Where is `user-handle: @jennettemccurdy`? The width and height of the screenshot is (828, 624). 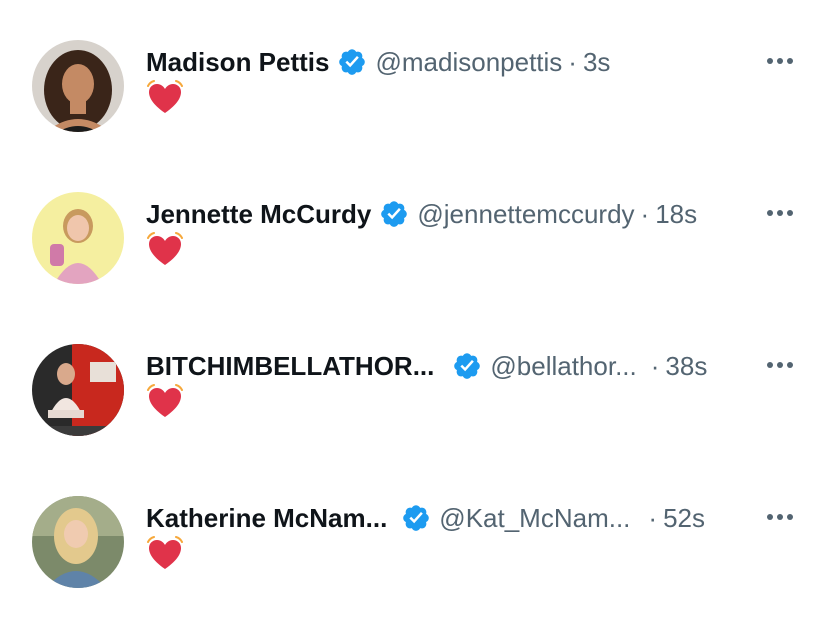 user-handle: @jennettemccurdy is located at coordinates (525, 214).